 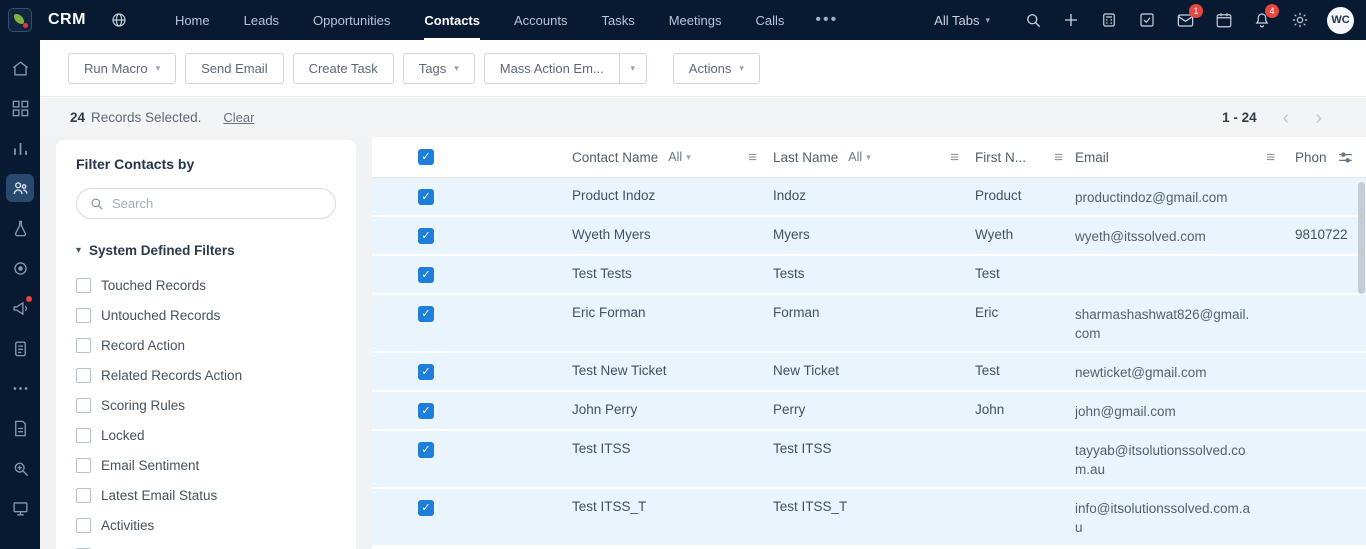 What do you see at coordinates (20, 348) in the screenshot?
I see `clipboard-icon` at bounding box center [20, 348].